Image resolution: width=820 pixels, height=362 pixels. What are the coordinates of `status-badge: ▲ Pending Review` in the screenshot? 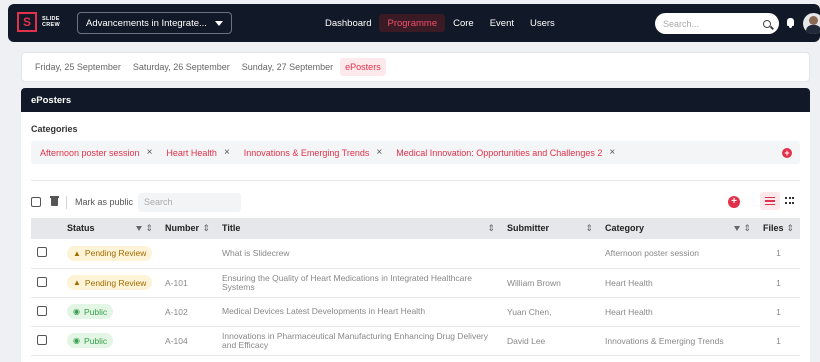 It's located at (110, 253).